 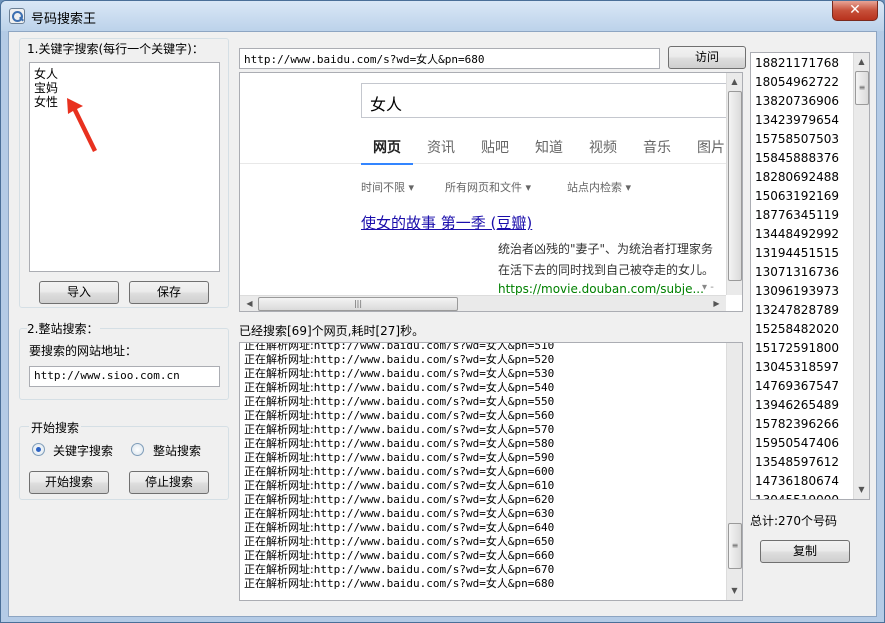 What do you see at coordinates (434, 443) in the screenshot?
I see `log-line-url: http://www.baidu.com/s?wd=女人&pn=580` at bounding box center [434, 443].